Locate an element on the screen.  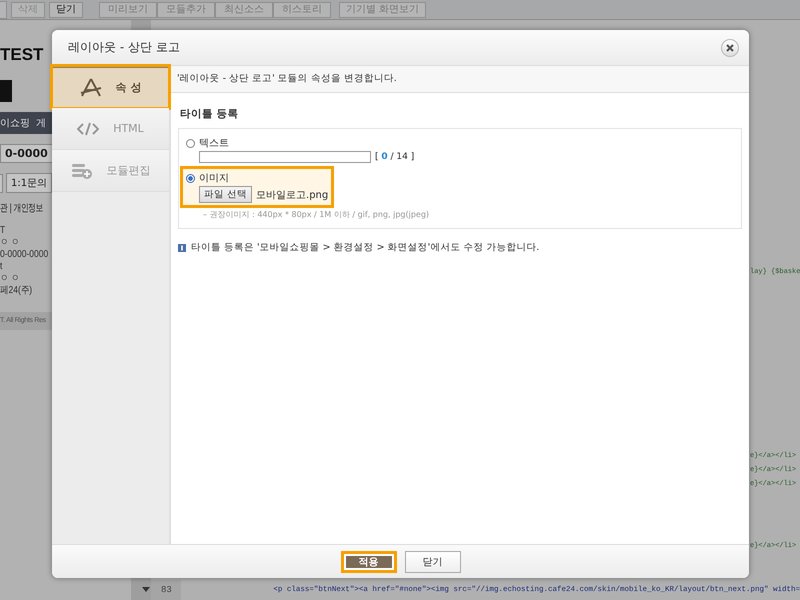
dark-banner is located at coordinates (6, 91).